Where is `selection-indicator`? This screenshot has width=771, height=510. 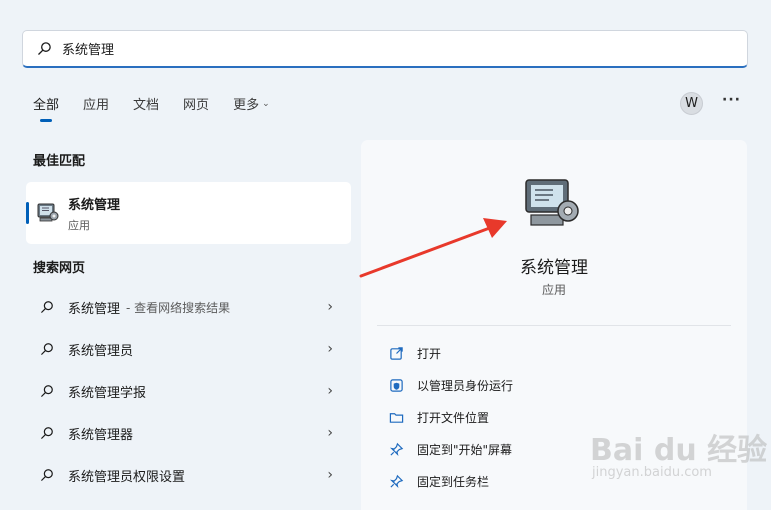
selection-indicator is located at coordinates (27, 213).